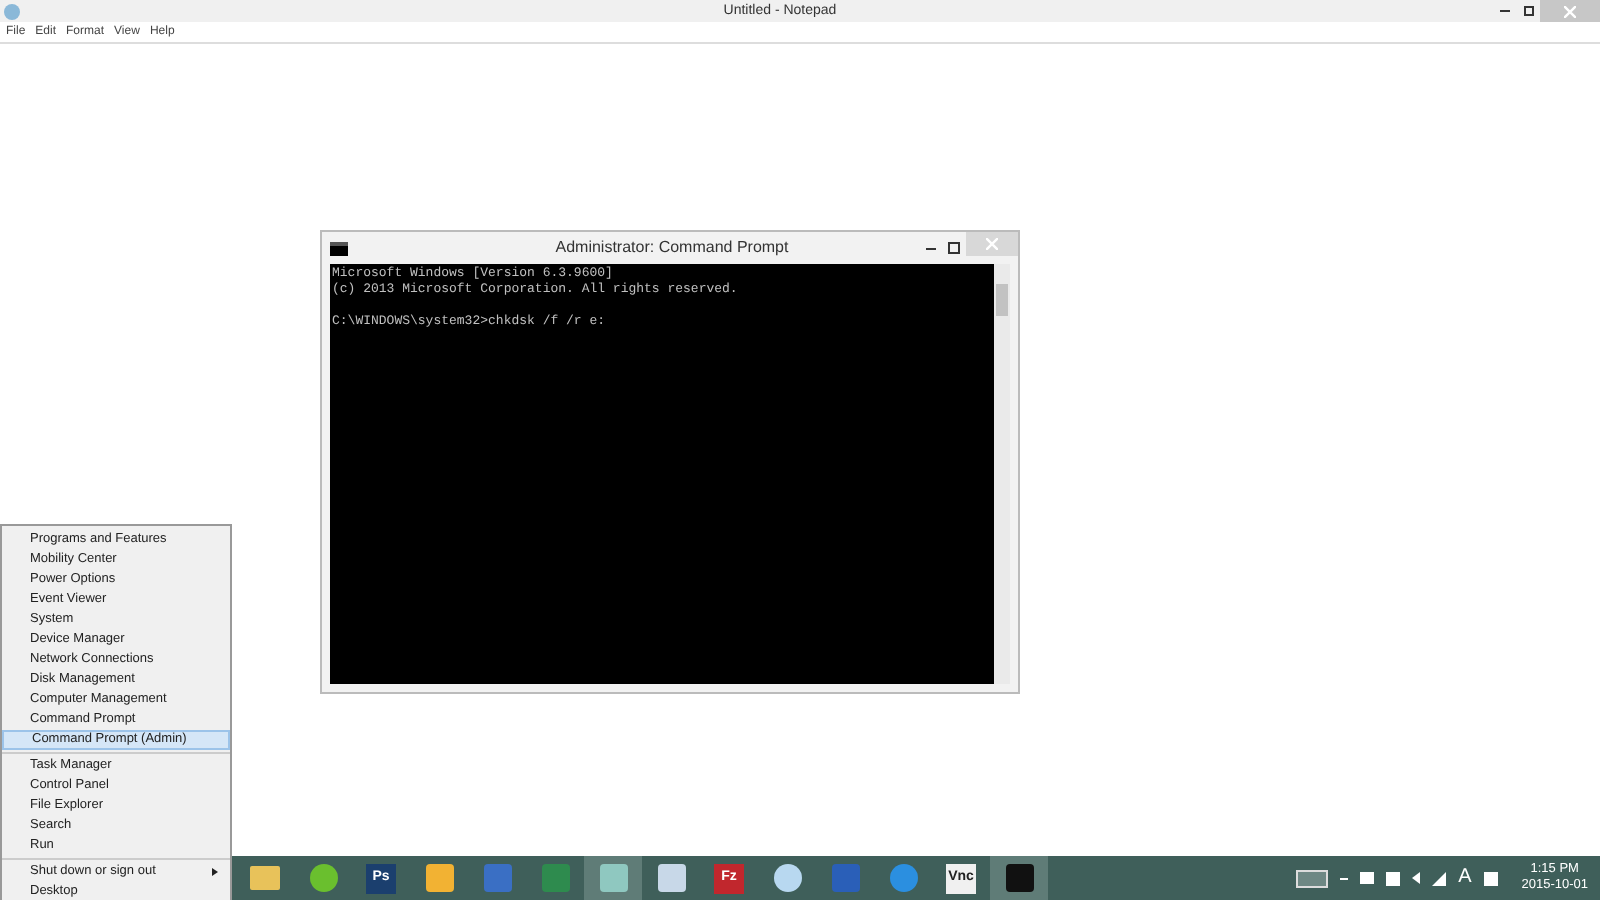 This screenshot has height=900, width=1600. I want to click on cmd-icon, so click(339, 248).